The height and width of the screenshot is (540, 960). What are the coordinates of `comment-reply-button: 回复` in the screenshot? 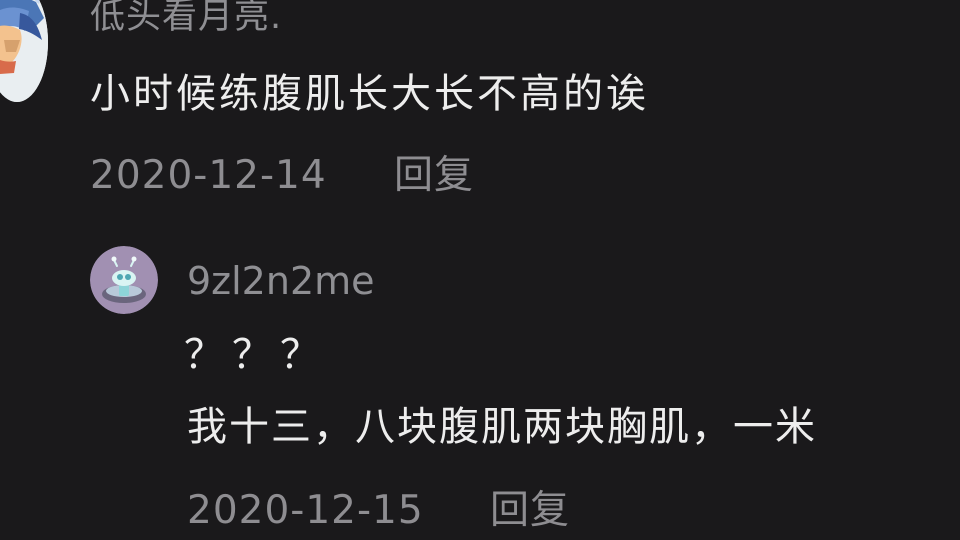 It's located at (434, 175).